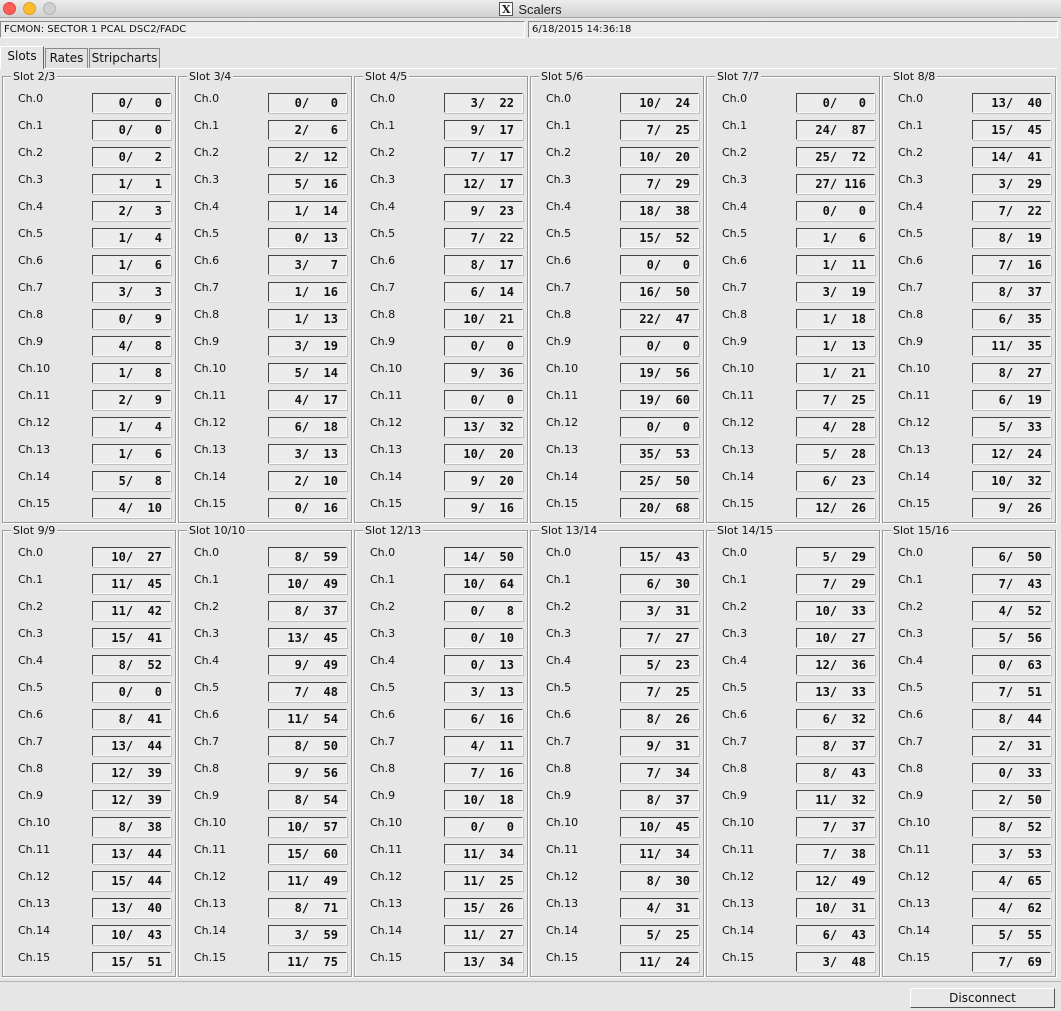  Describe the element at coordinates (506, 9) in the screenshot. I see `x11-app-icon: X` at that location.